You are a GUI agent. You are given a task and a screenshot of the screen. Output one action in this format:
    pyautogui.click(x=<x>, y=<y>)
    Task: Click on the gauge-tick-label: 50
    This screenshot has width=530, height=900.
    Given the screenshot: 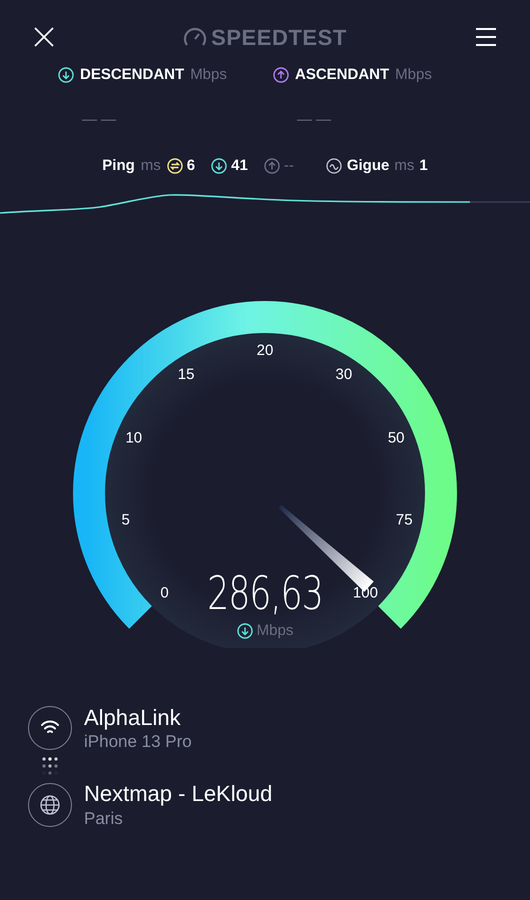 What is the action you would take?
    pyautogui.click(x=396, y=437)
    